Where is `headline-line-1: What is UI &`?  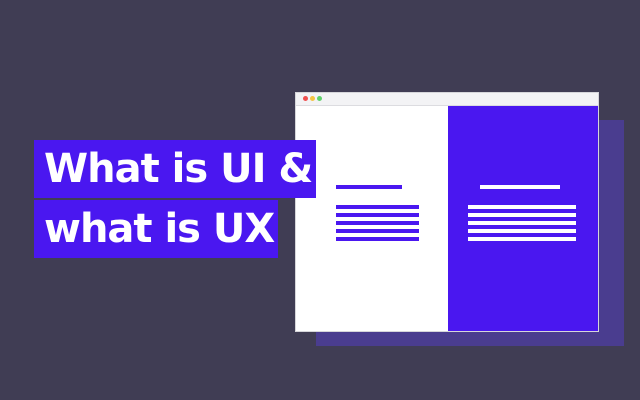
headline-line-1: What is UI & is located at coordinates (175, 169).